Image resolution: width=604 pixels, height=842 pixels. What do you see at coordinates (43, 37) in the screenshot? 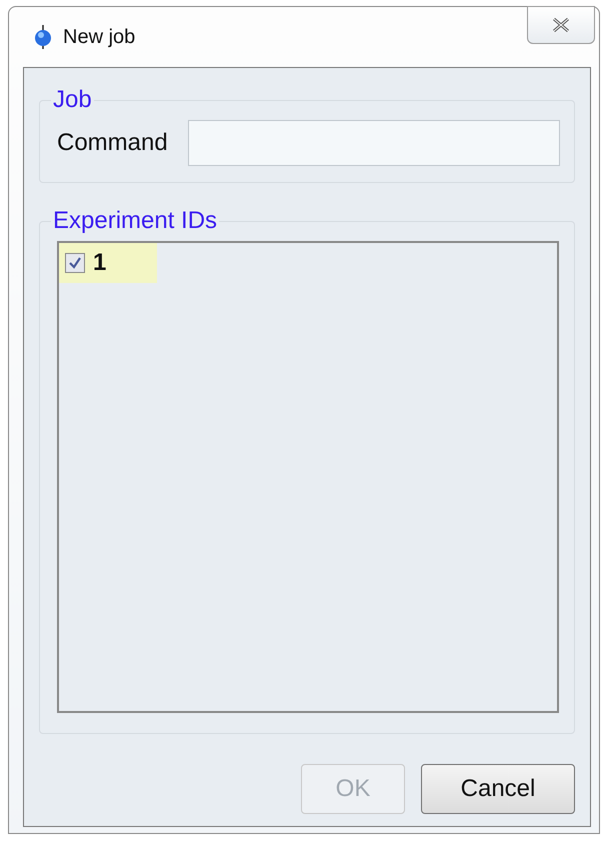
I see `globe-icon` at bounding box center [43, 37].